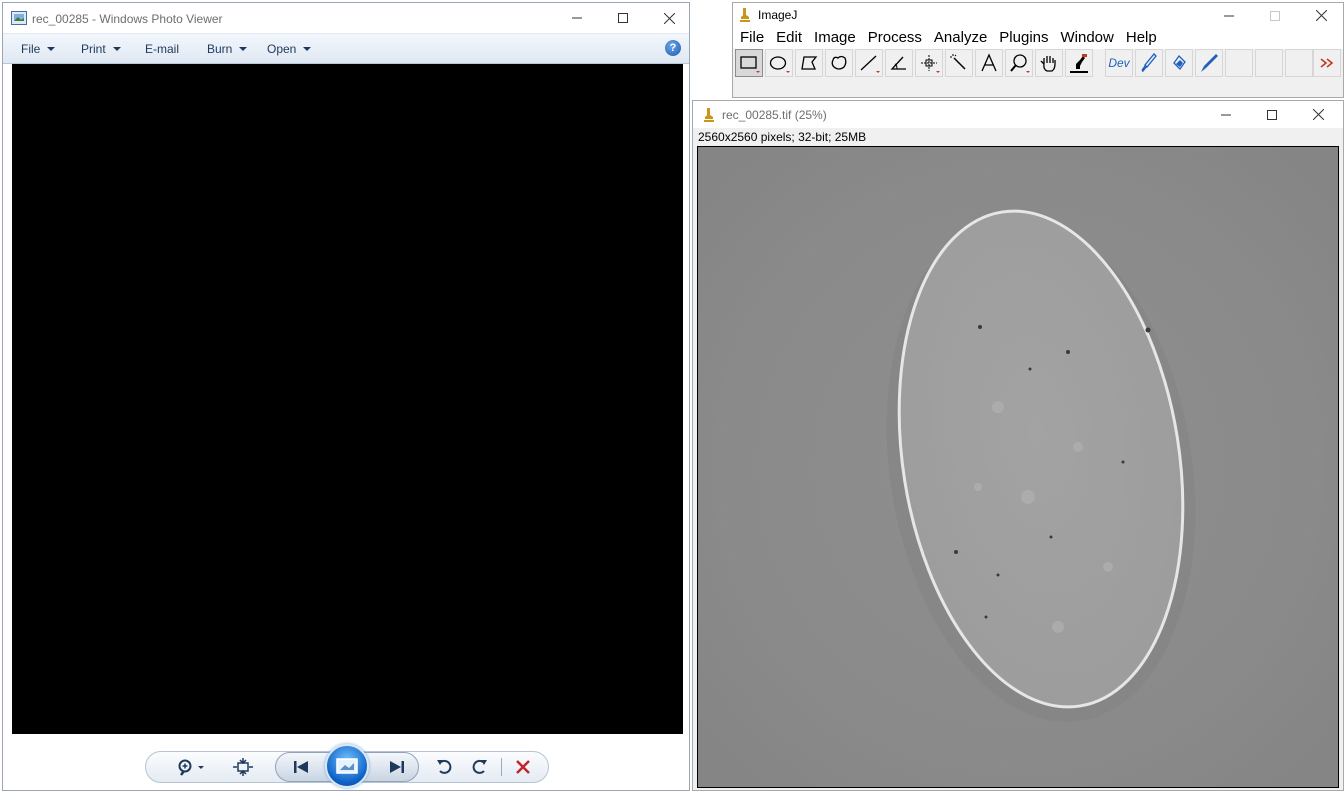 The image size is (1344, 793). Describe the element at coordinates (19, 18) in the screenshot. I see `photo-viewer-app-icon` at that location.